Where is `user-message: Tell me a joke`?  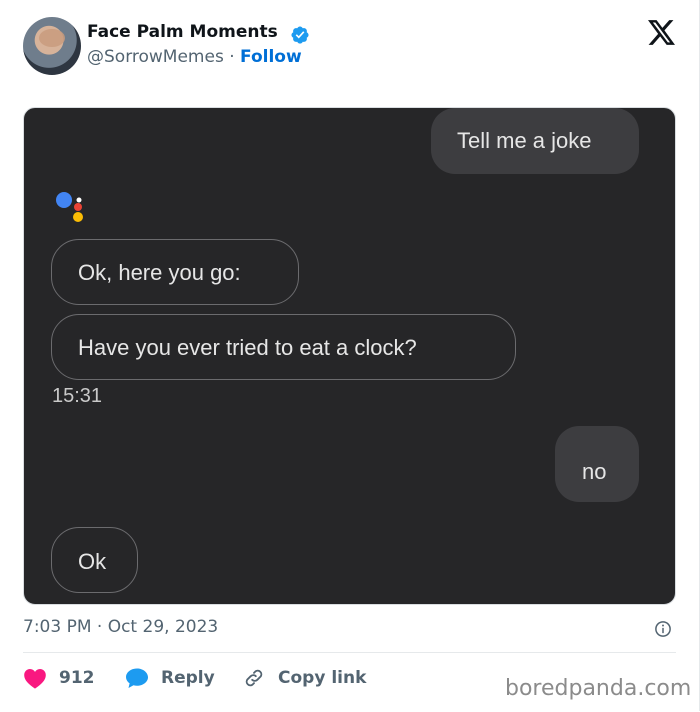
user-message: Tell me a joke is located at coordinates (535, 141).